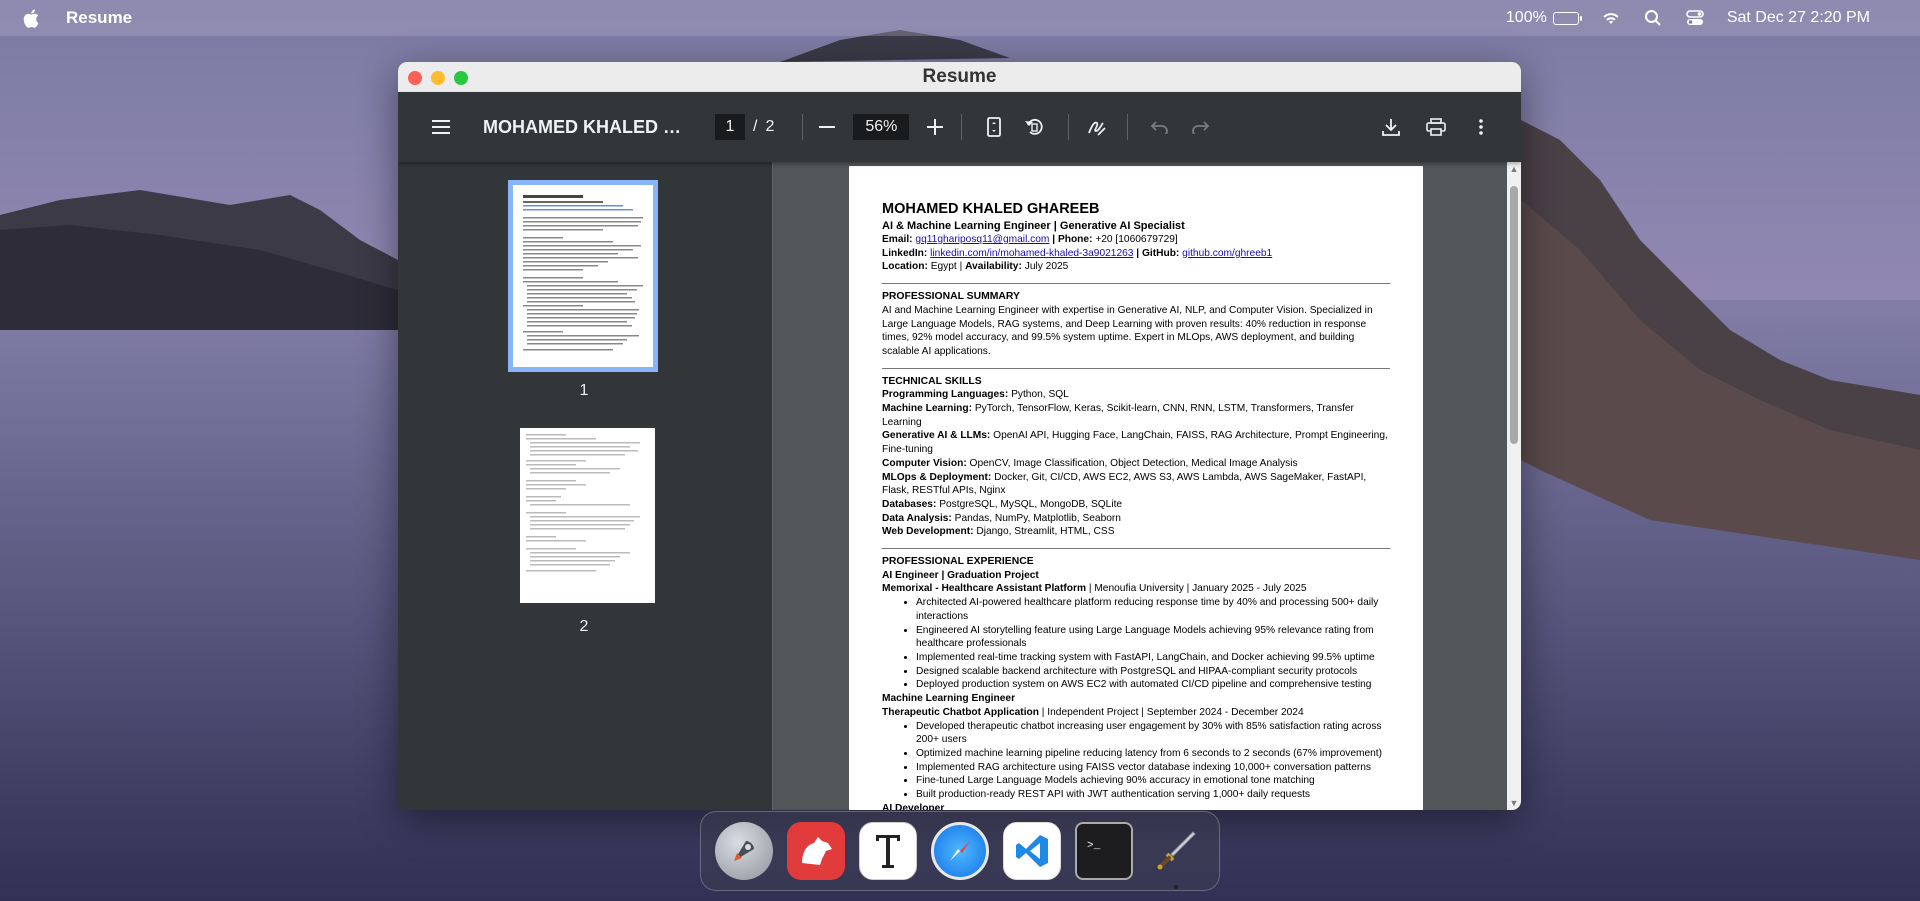 The width and height of the screenshot is (1920, 901). What do you see at coordinates (730, 127) in the screenshot?
I see `page-number-input: 1` at bounding box center [730, 127].